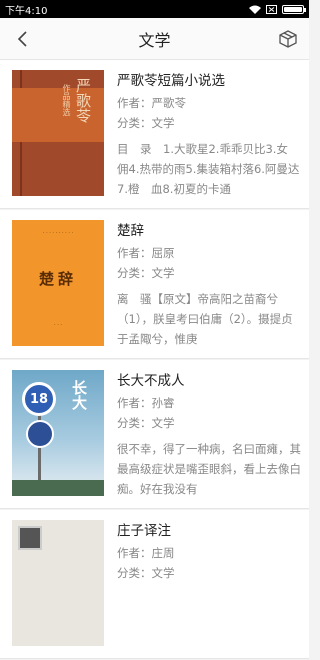  Describe the element at coordinates (83, 100) in the screenshot. I see `cover-title: 严歌苓` at that location.